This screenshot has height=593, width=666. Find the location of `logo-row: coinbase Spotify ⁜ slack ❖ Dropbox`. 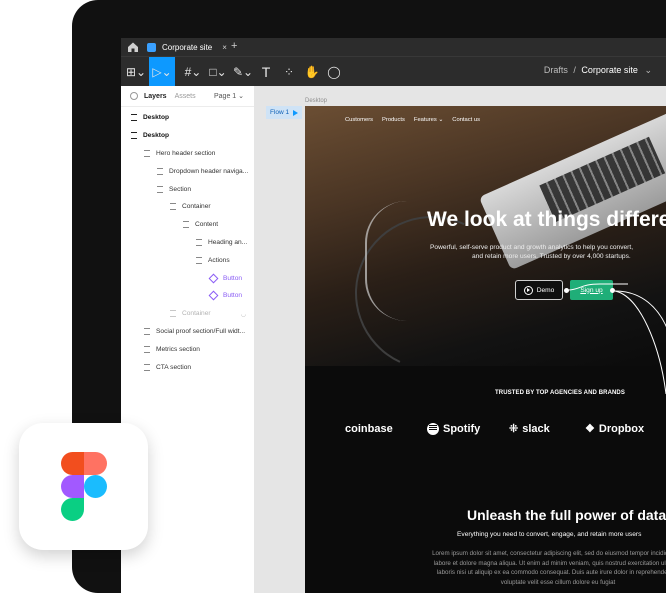

logo-row: coinbase Spotify ⁜ slack ❖ Dropbox is located at coordinates (505, 428).